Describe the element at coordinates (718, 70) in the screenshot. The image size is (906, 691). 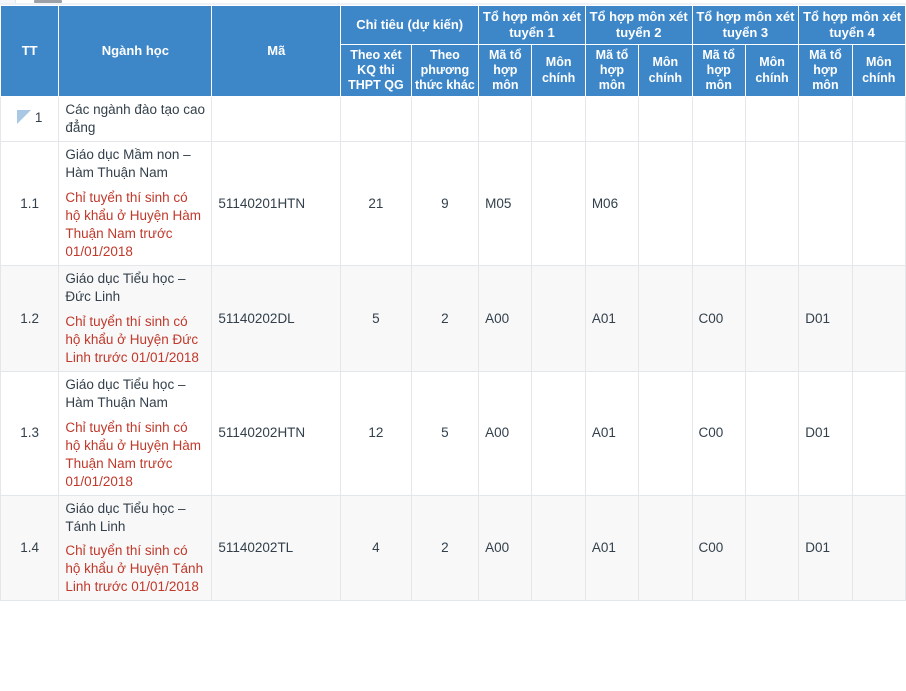
I see `header-g3-ma-to-hop: Mã tổ hợp môn` at that location.